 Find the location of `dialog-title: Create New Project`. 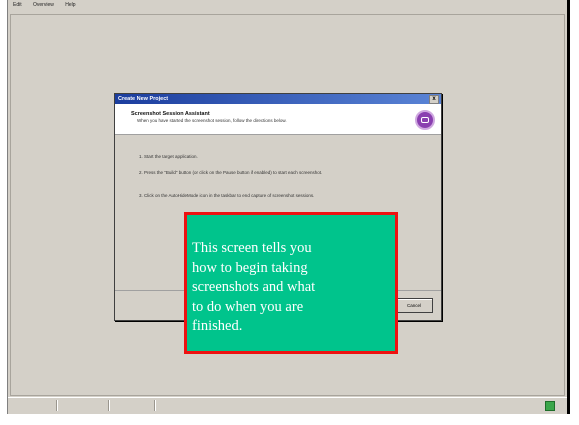

dialog-title: Create New Project is located at coordinates (143, 99).